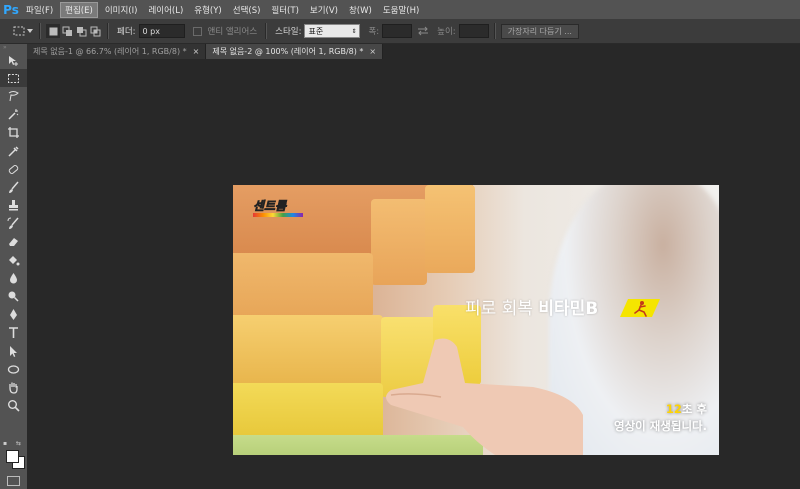 This screenshot has height=489, width=800. Describe the element at coordinates (270, 206) in the screenshot. I see `brand-logo-text: 센트룸` at that location.